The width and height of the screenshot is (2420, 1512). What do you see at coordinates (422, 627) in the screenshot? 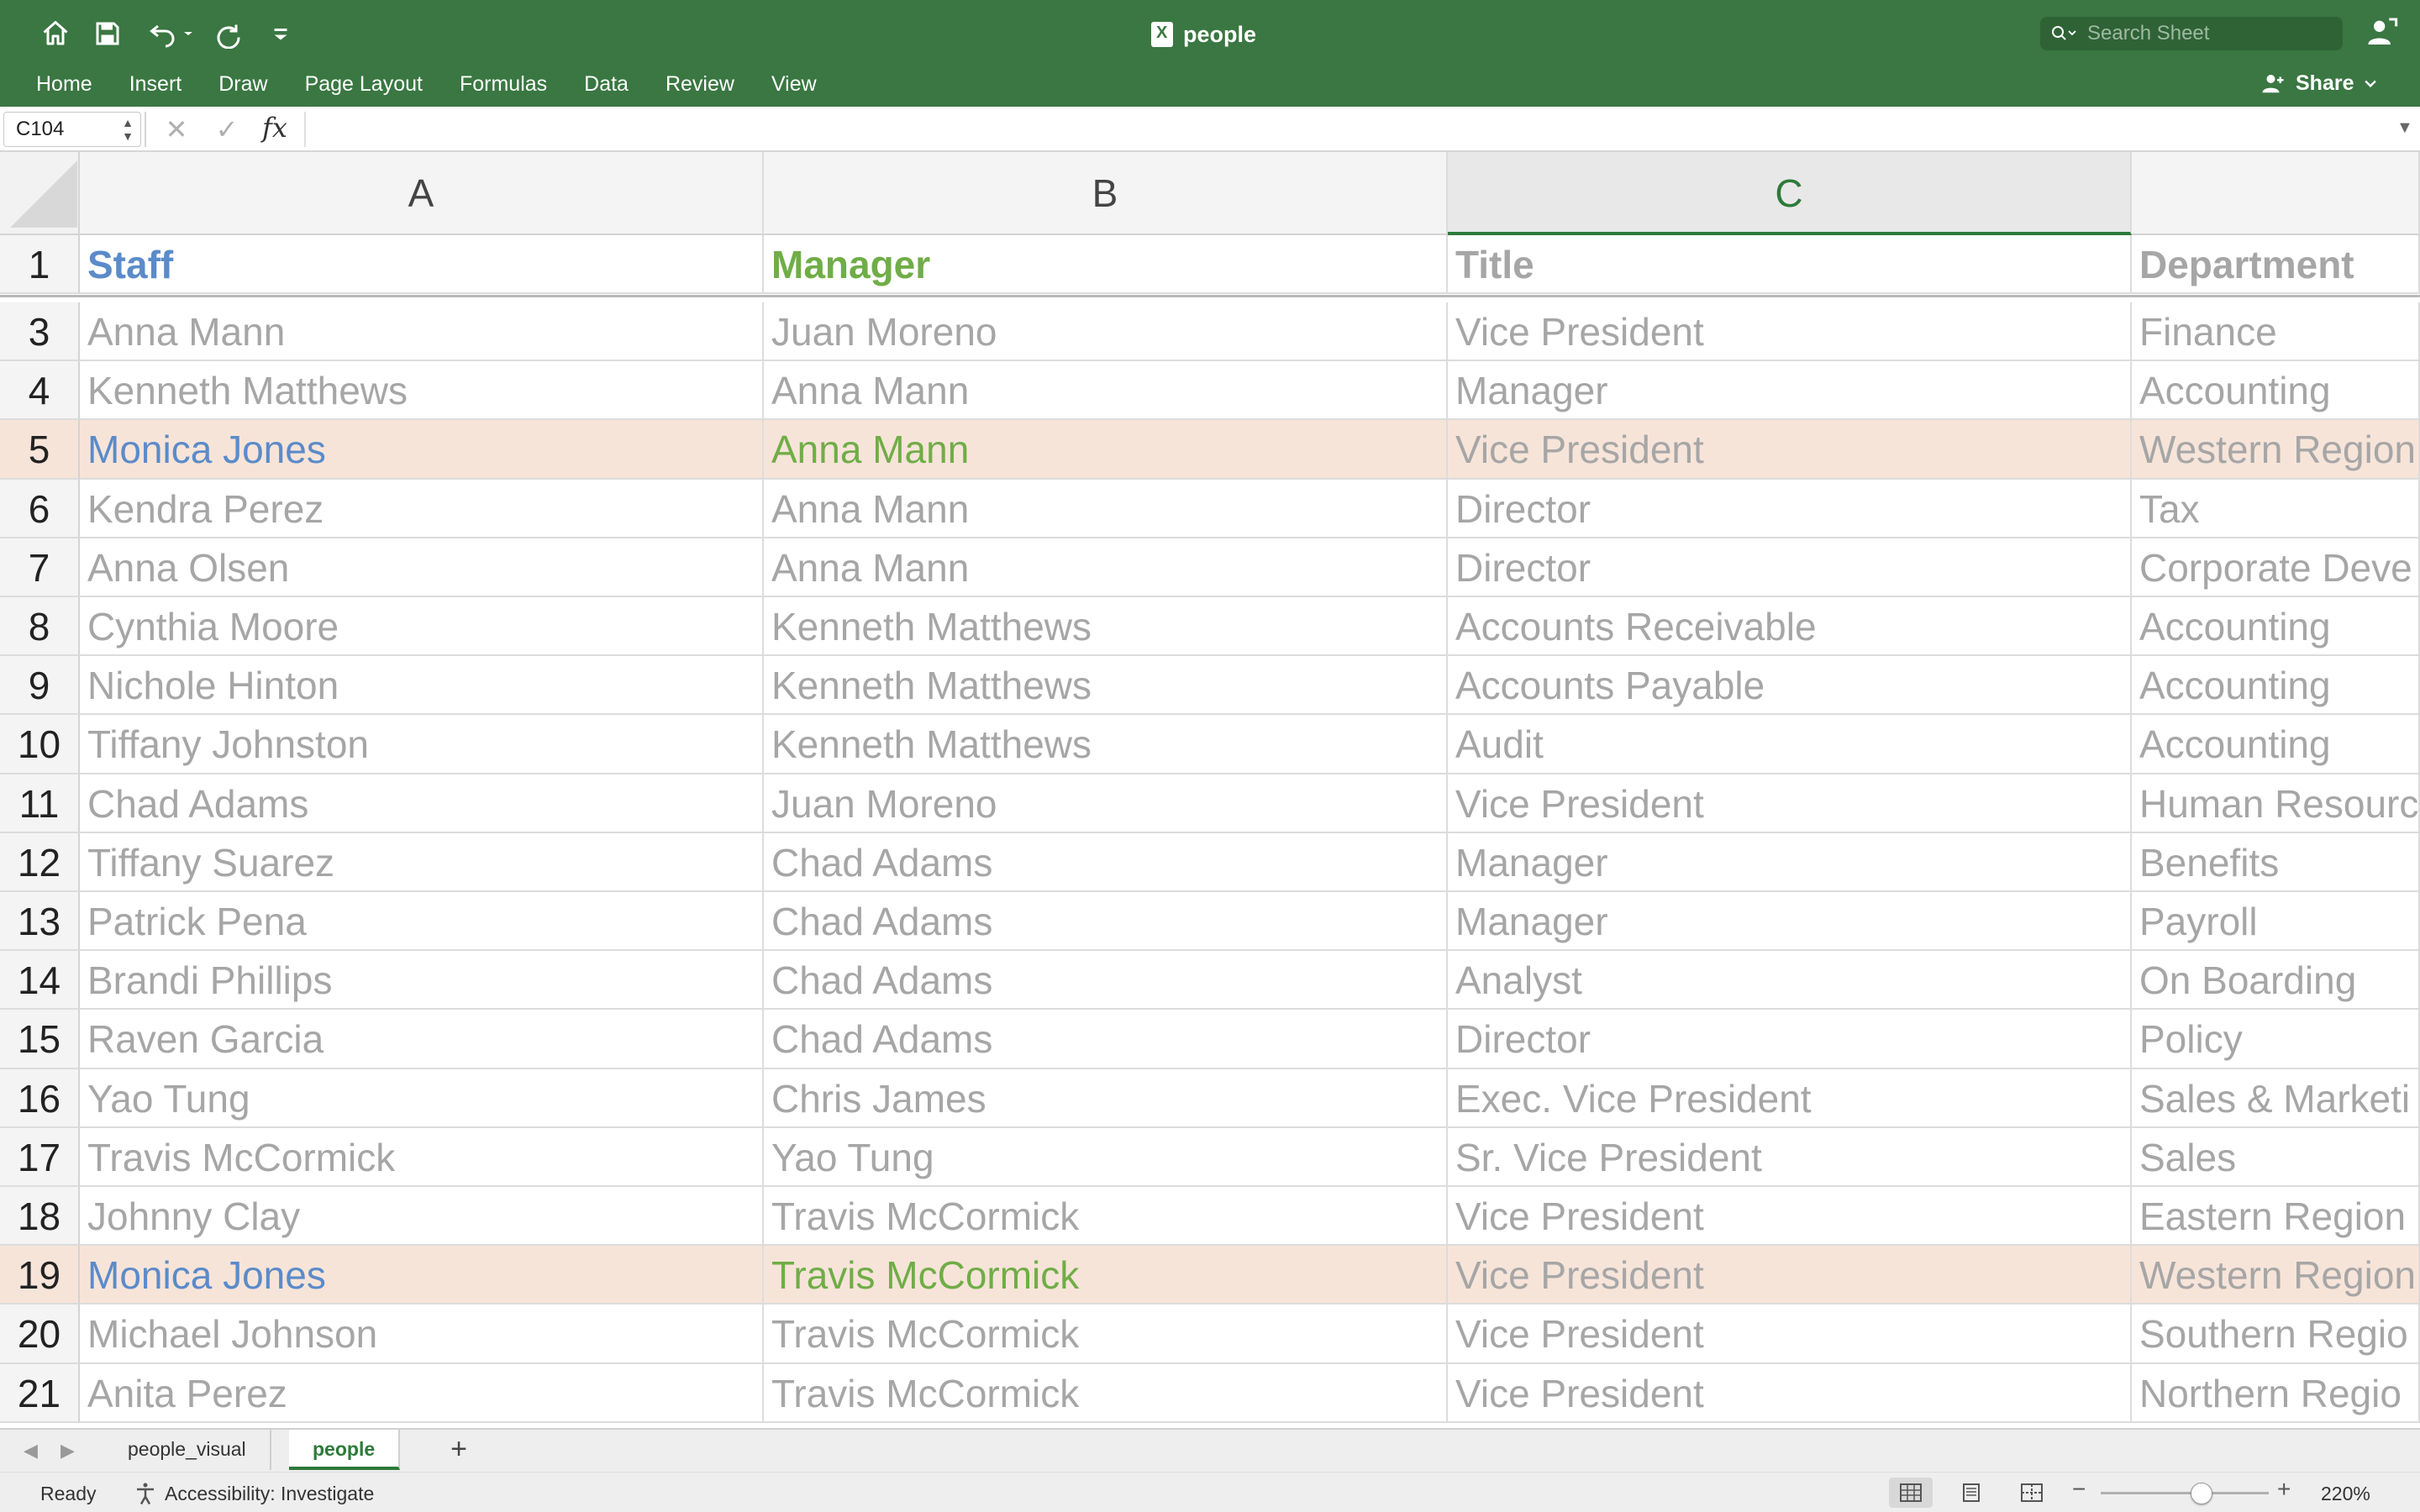
I see `staff-cell: Cynthia Moore` at bounding box center [422, 627].